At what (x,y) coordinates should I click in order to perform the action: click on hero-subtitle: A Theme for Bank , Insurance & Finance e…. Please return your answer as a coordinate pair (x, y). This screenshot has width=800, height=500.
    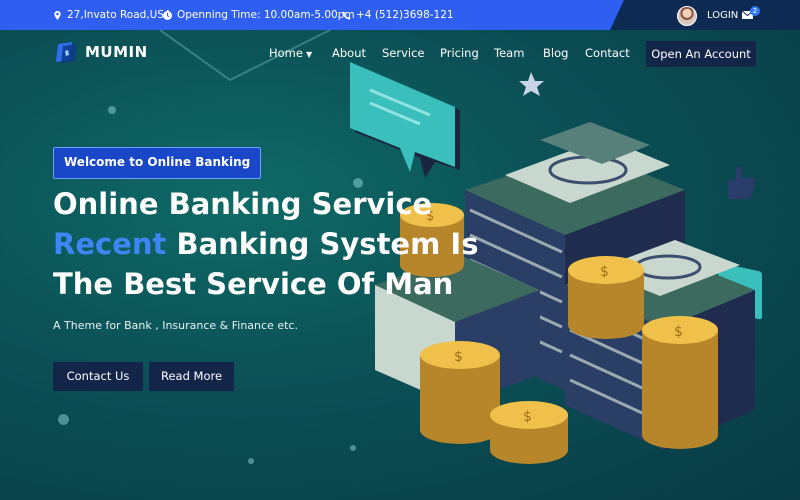
    Looking at the image, I should click on (175, 325).